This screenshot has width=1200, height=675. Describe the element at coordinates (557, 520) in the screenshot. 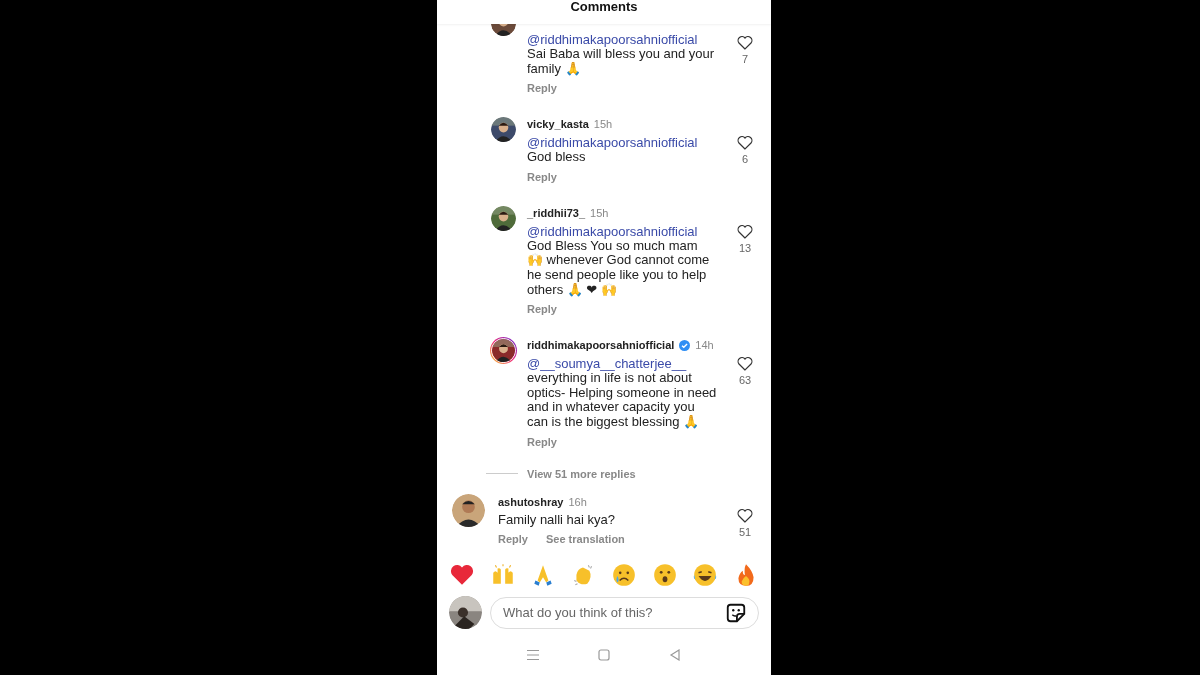

I see `comment-text: Family nalli hai kya?` at that location.